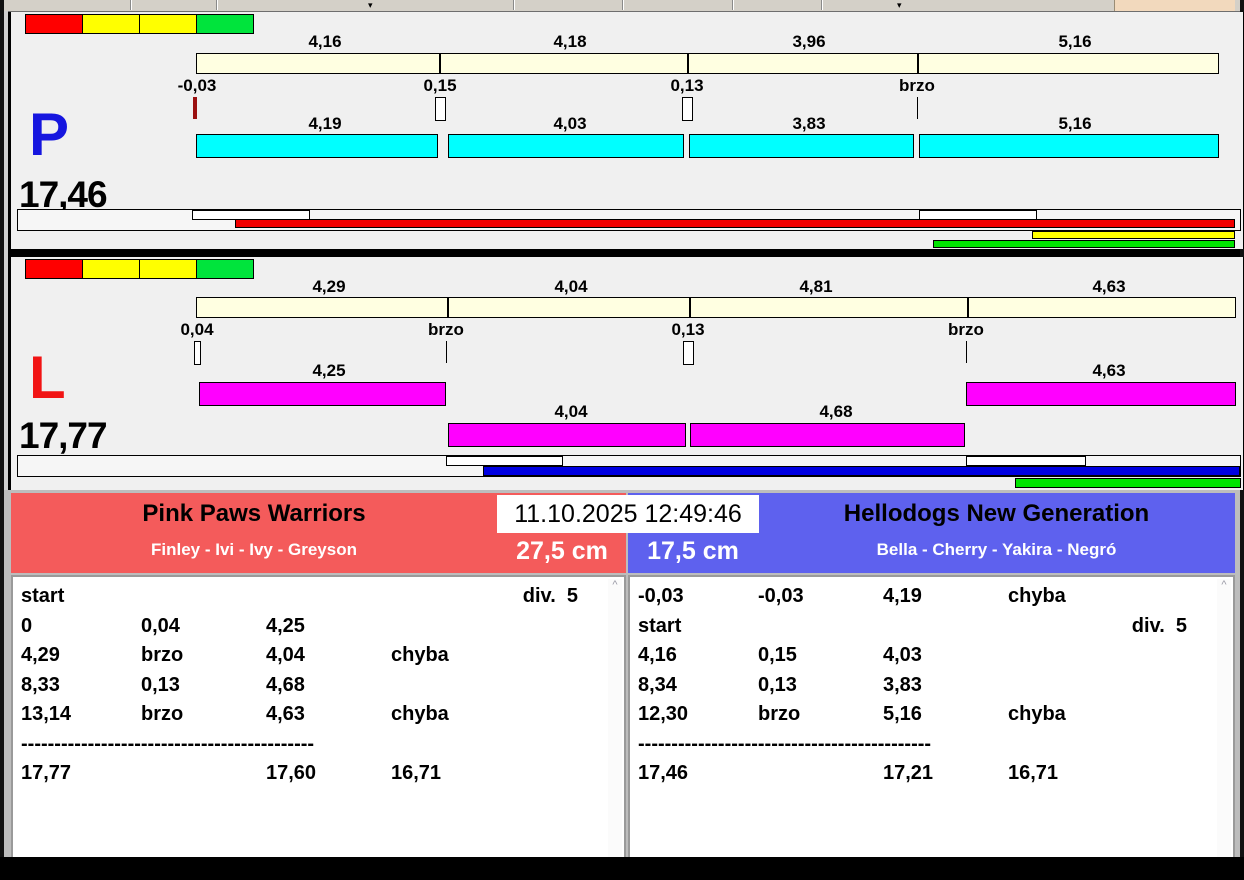  Describe the element at coordinates (325, 41) in the screenshot. I see `split-time-label: 4,16` at that location.